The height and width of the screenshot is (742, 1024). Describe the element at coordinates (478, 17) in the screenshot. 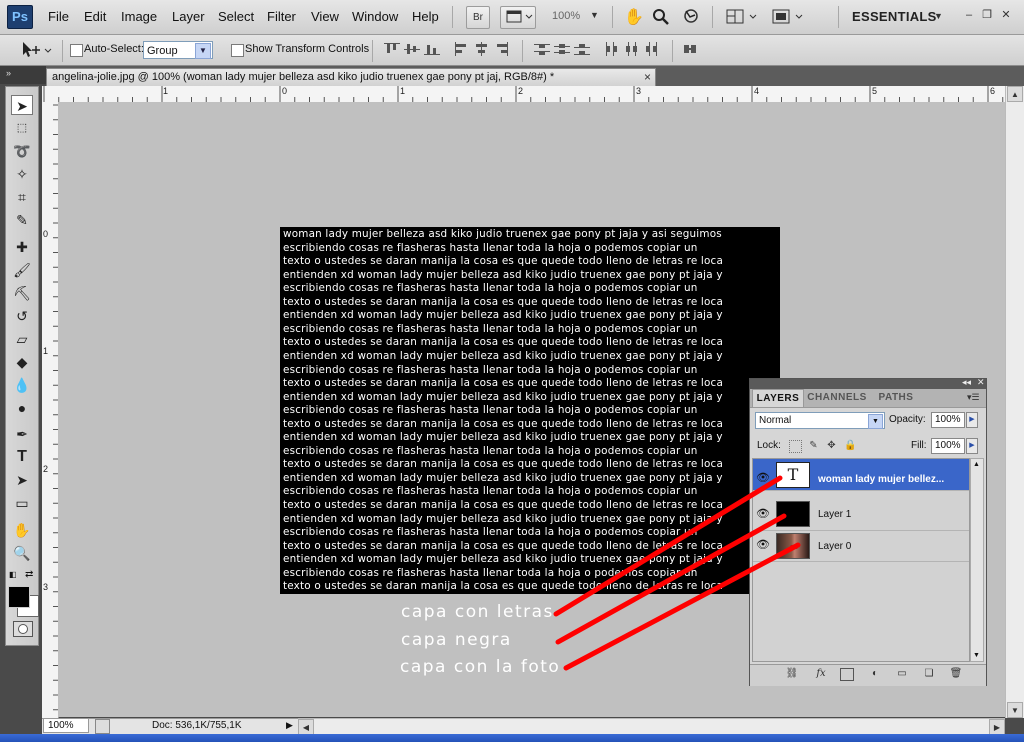

I see `bridge-button: Br` at that location.